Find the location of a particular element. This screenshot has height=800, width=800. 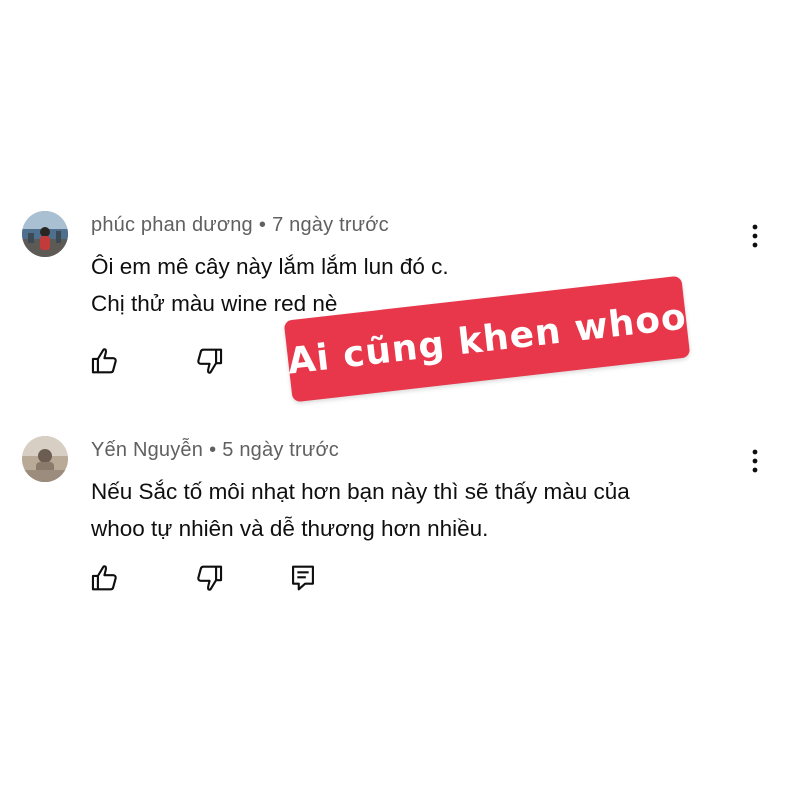

comment-timestamp: 5 ngày trước is located at coordinates (280, 450).